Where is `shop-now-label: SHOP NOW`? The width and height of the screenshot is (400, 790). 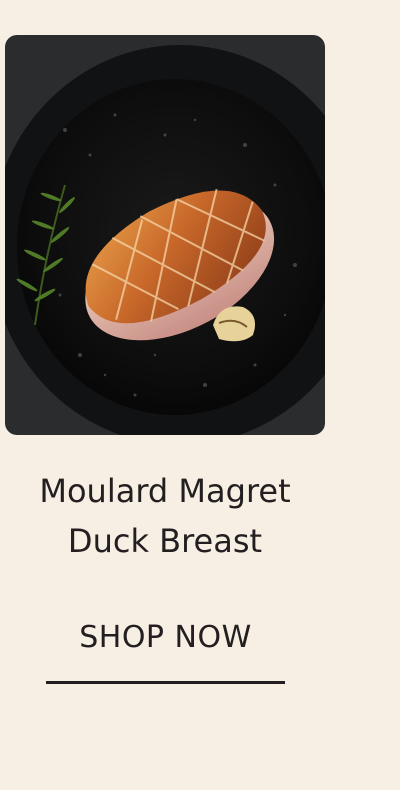
shop-now-label: SHOP NOW is located at coordinates (165, 637).